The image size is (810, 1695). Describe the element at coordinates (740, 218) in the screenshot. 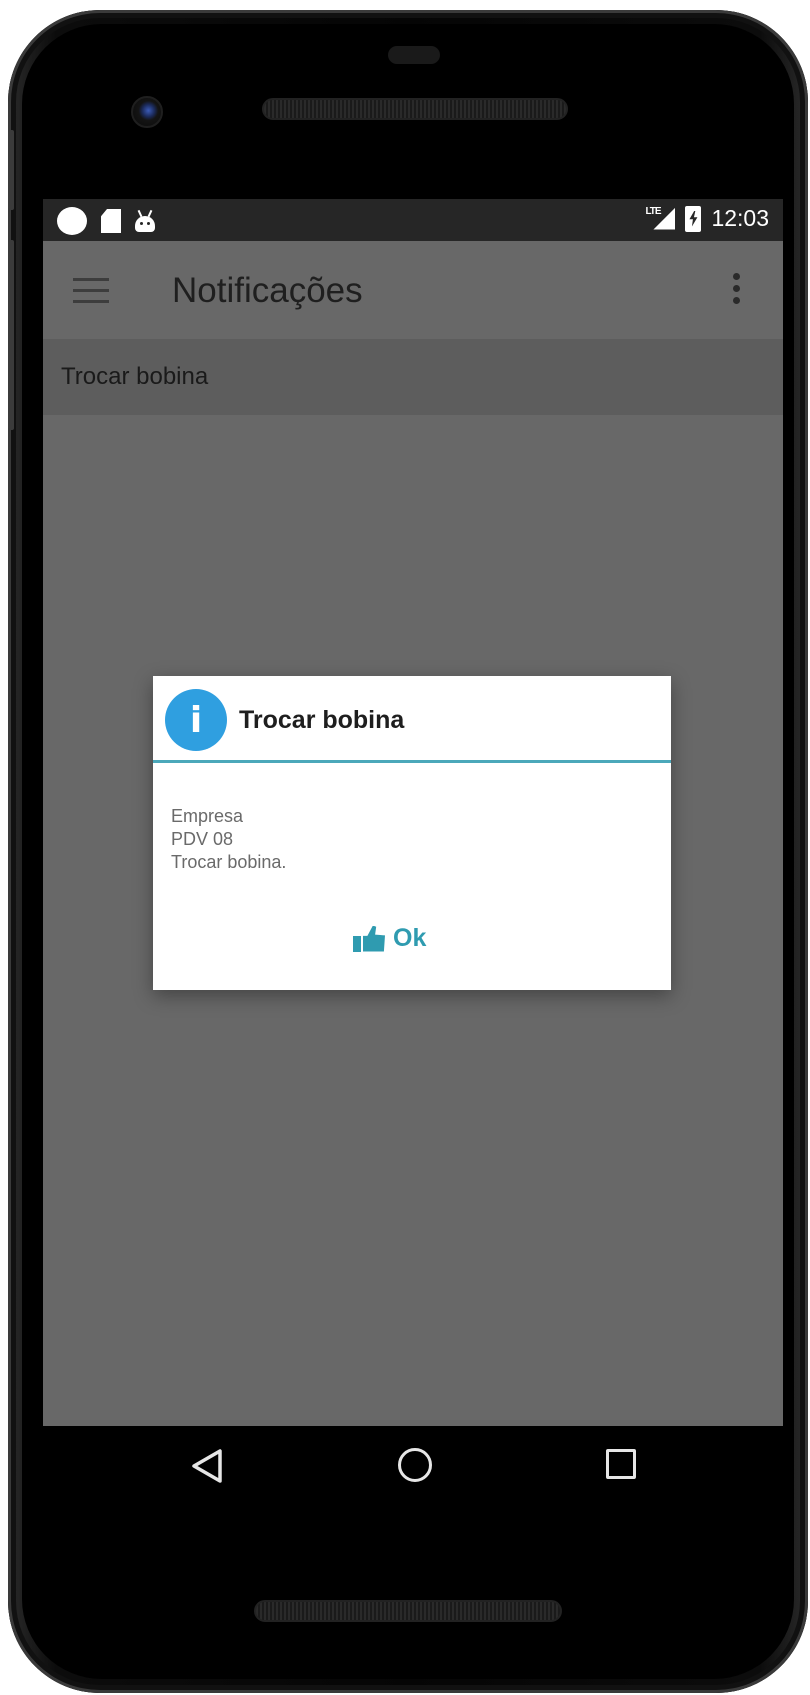

I see `status-time: 12:03` at that location.